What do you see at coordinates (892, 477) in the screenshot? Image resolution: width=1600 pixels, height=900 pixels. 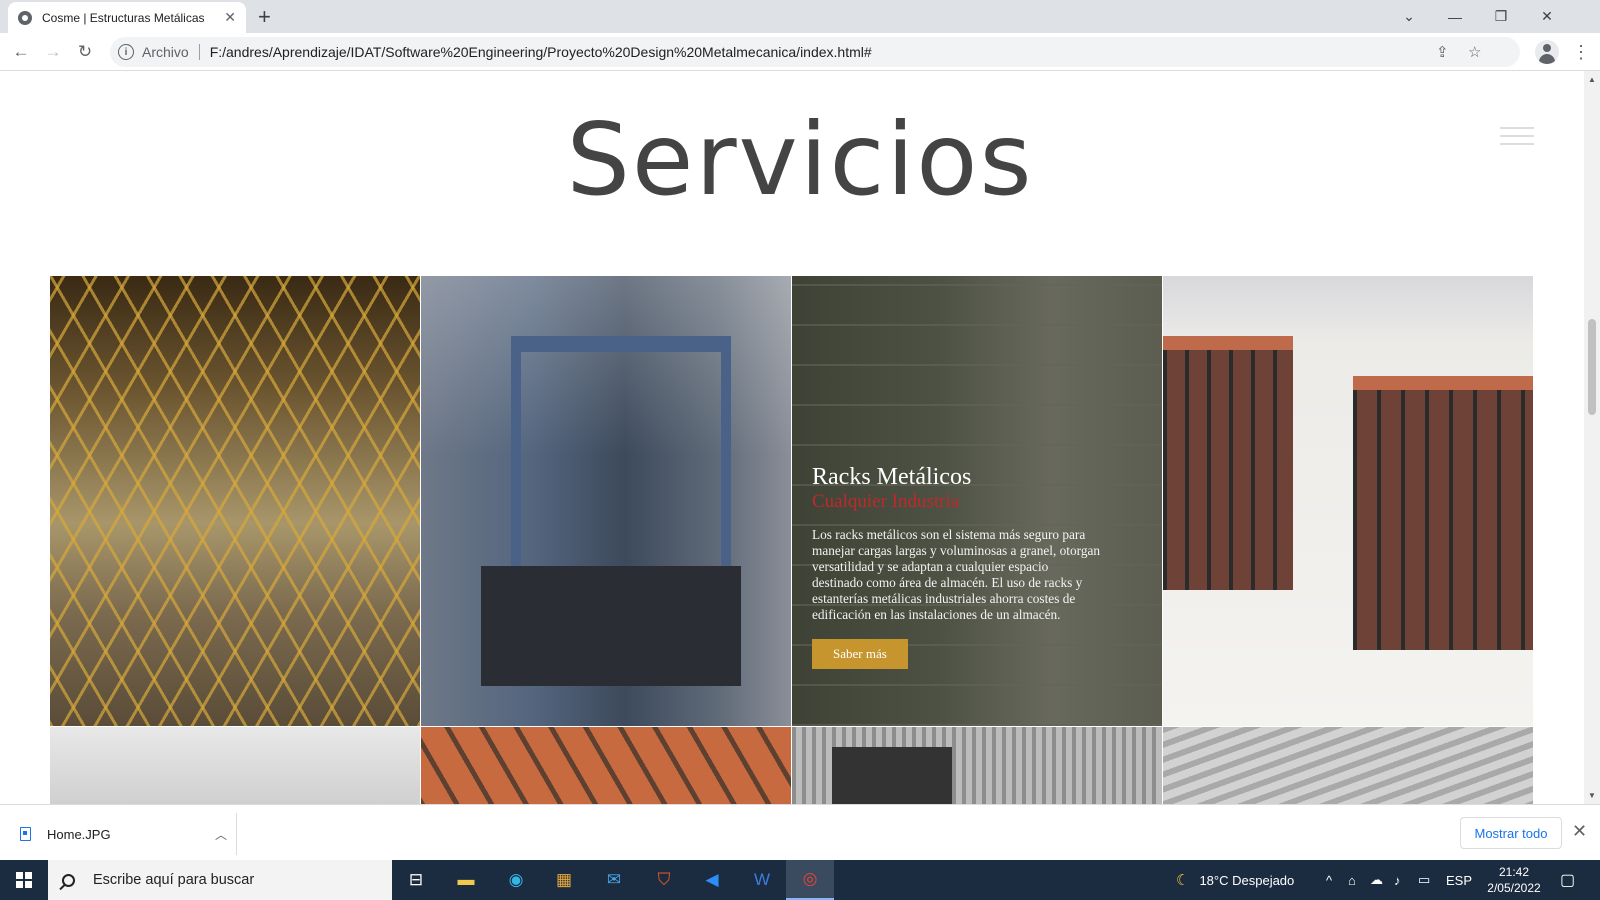 I see `card-title: Racks Metálicos` at bounding box center [892, 477].